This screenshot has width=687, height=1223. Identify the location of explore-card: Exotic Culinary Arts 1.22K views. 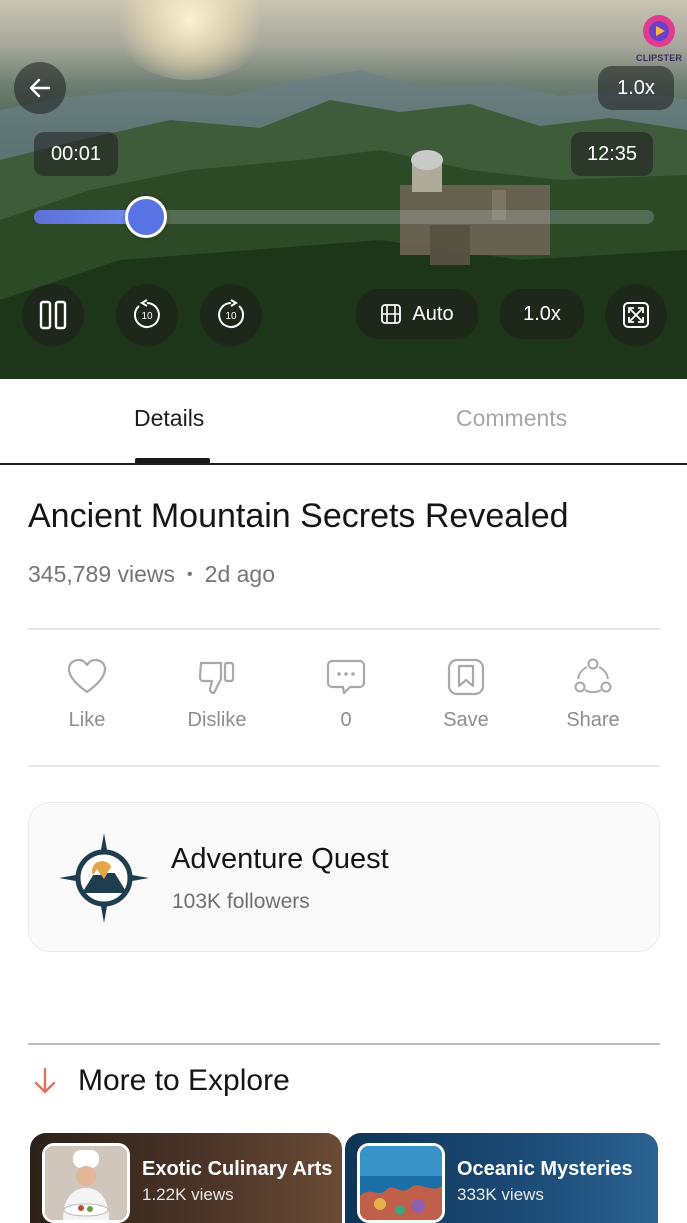
(186, 1178).